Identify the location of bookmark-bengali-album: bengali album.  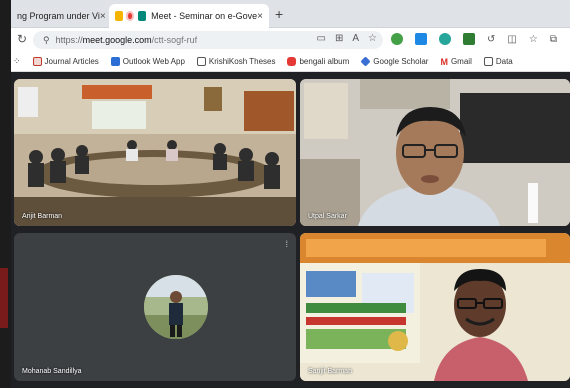
(318, 61).